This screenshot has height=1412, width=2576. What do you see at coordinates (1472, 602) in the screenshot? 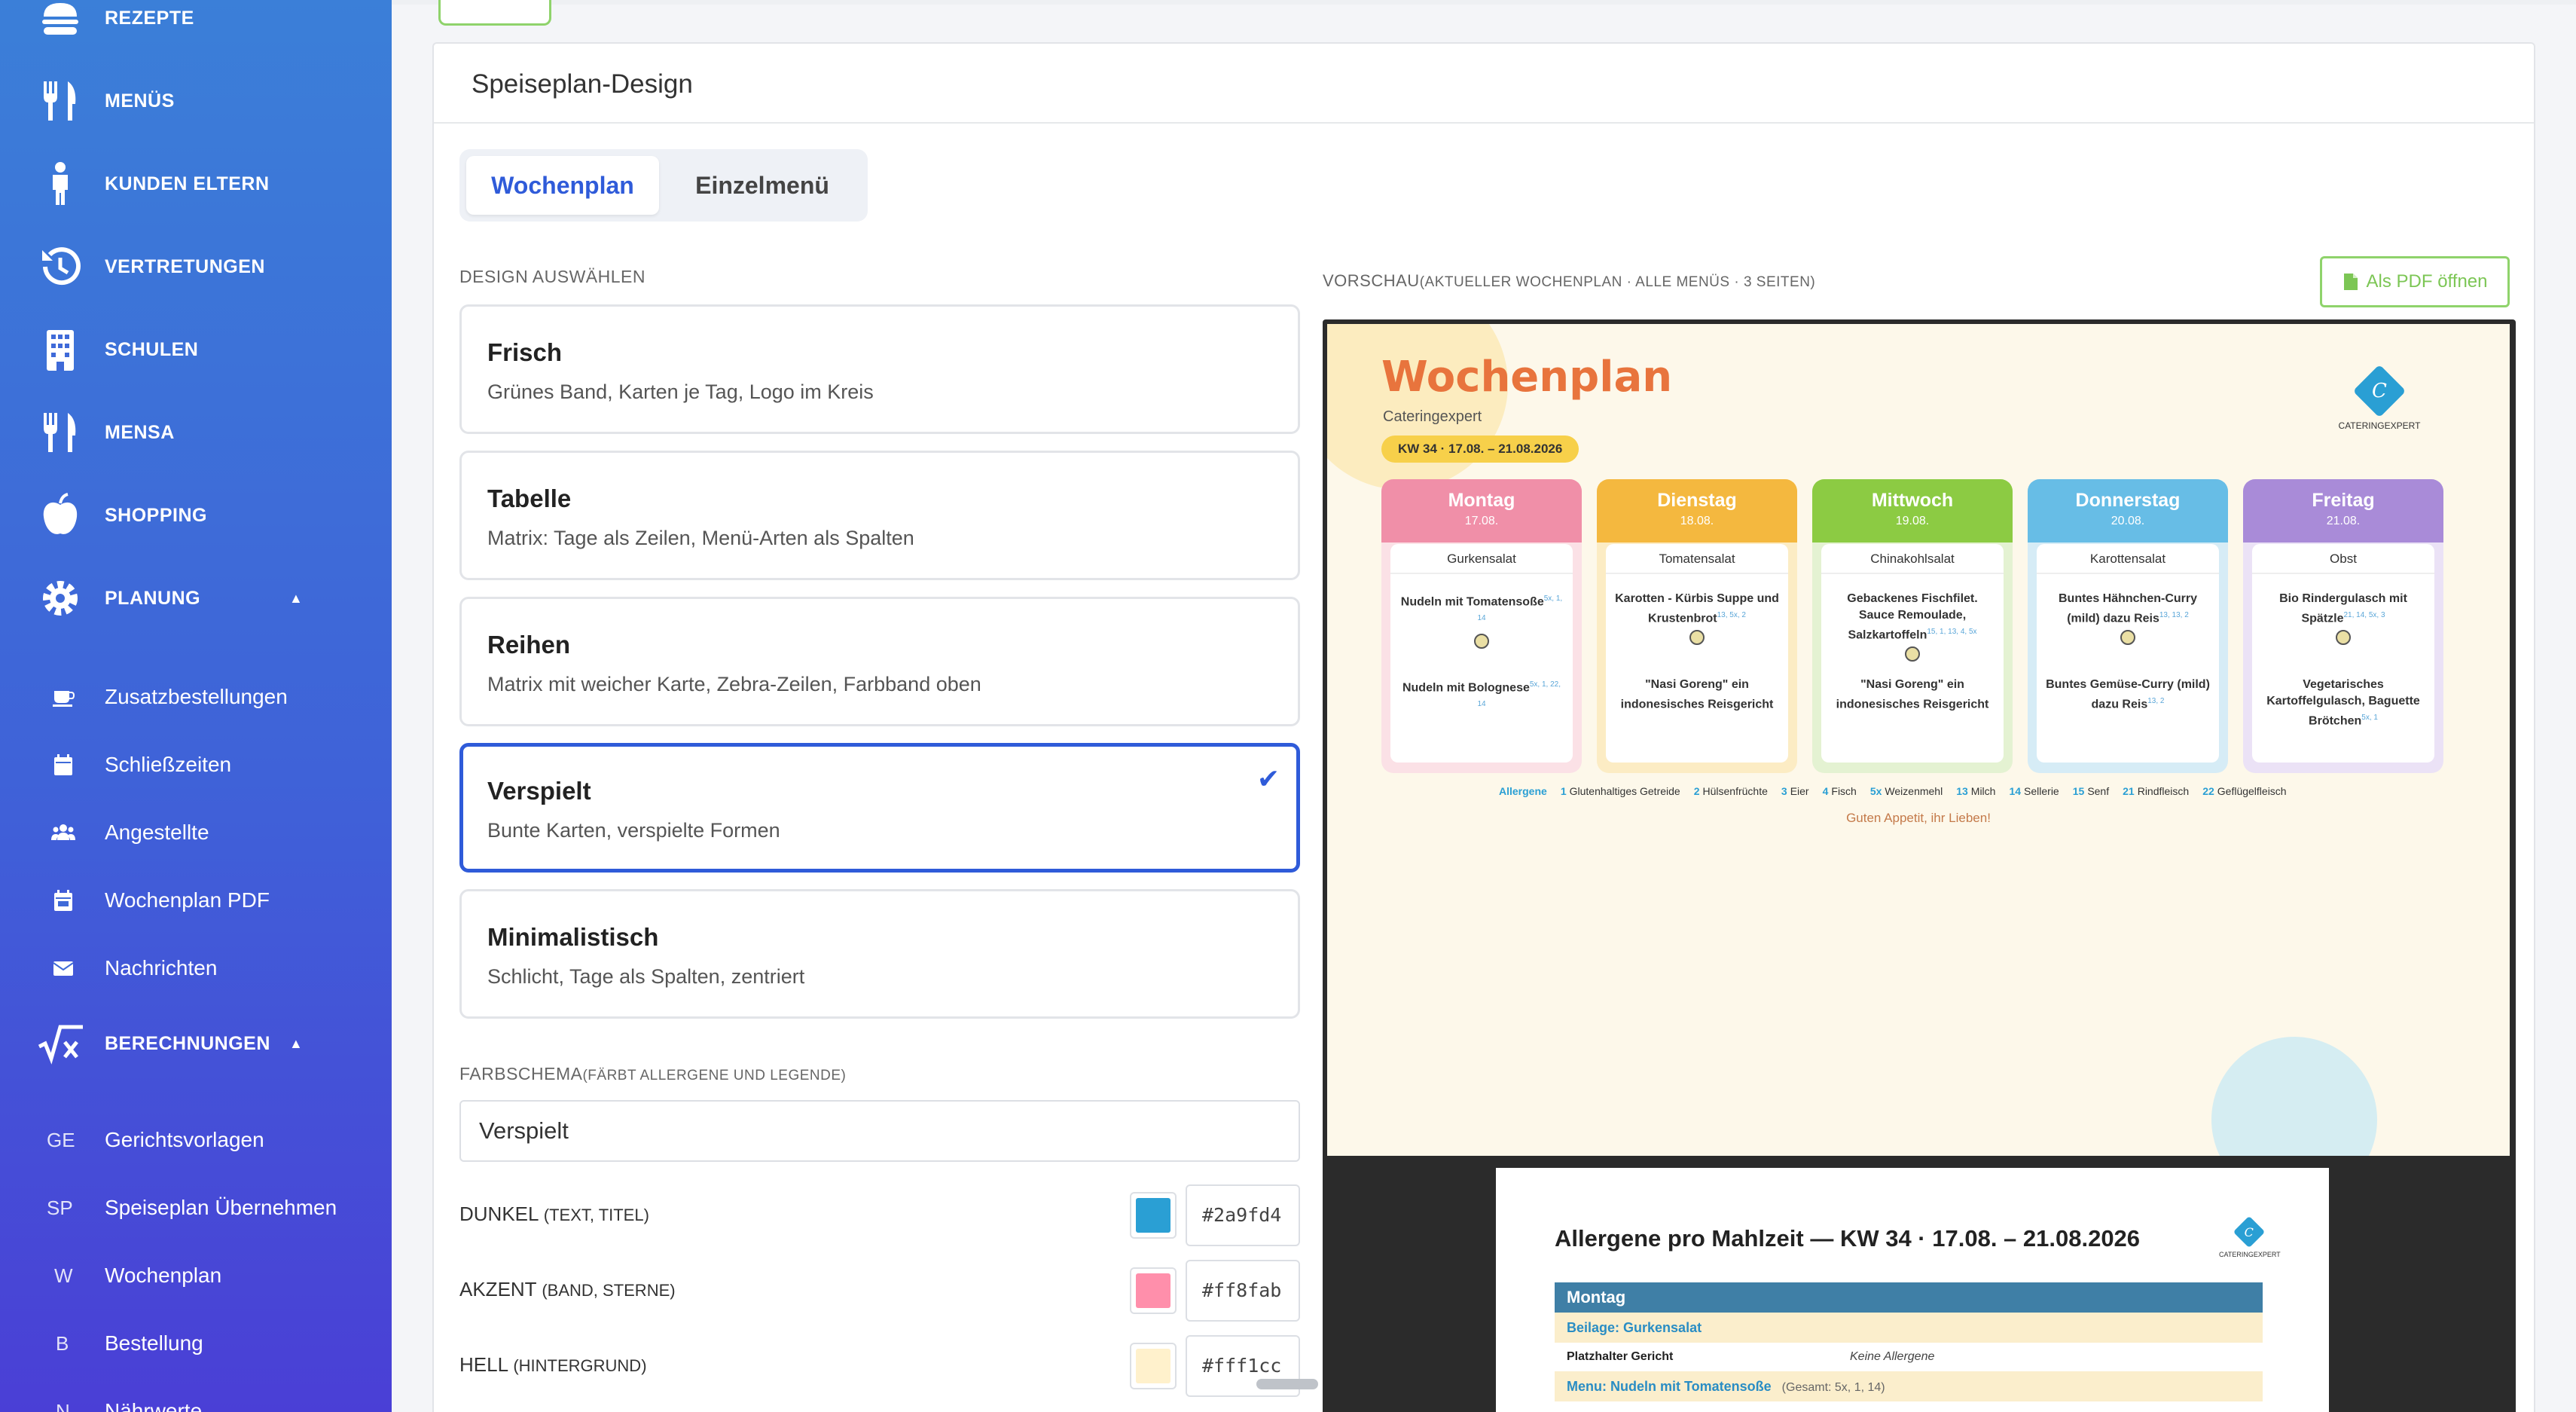
I see `meal-name: Nudeln mit Tomatensoße` at bounding box center [1472, 602].